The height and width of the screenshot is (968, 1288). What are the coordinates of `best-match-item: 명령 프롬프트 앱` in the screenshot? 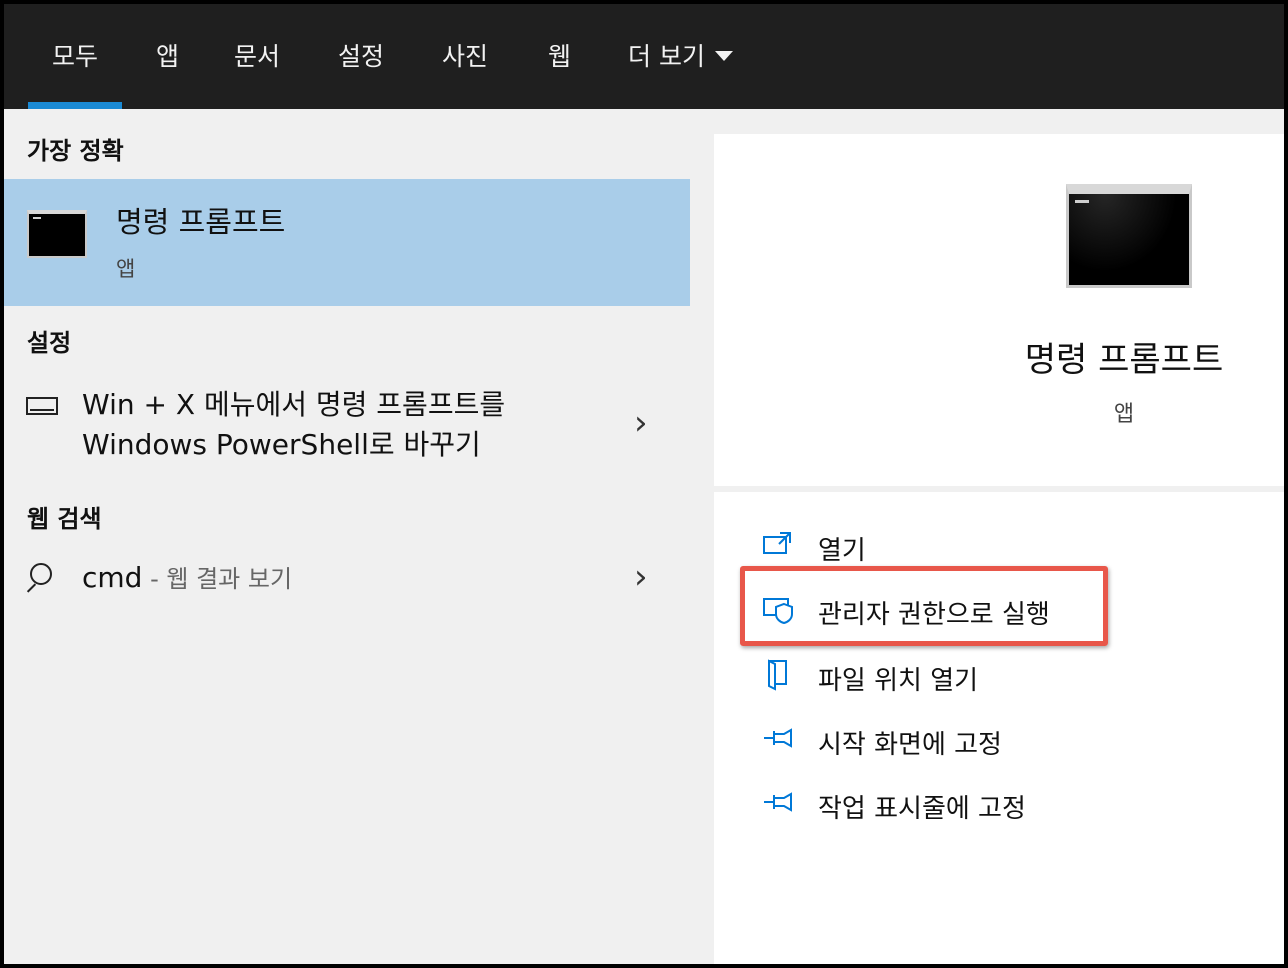 It's located at (347, 242).